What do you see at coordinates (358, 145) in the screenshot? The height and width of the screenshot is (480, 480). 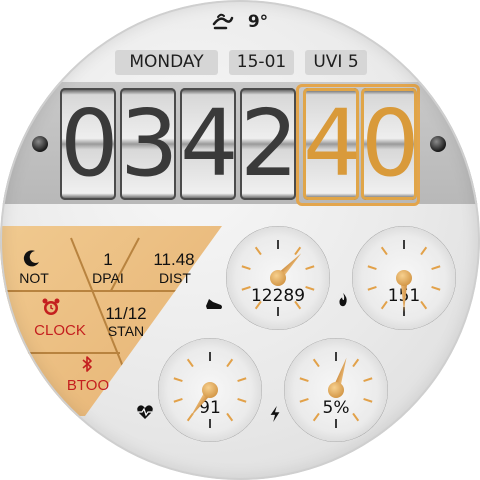 I see `seconds-frame` at bounding box center [358, 145].